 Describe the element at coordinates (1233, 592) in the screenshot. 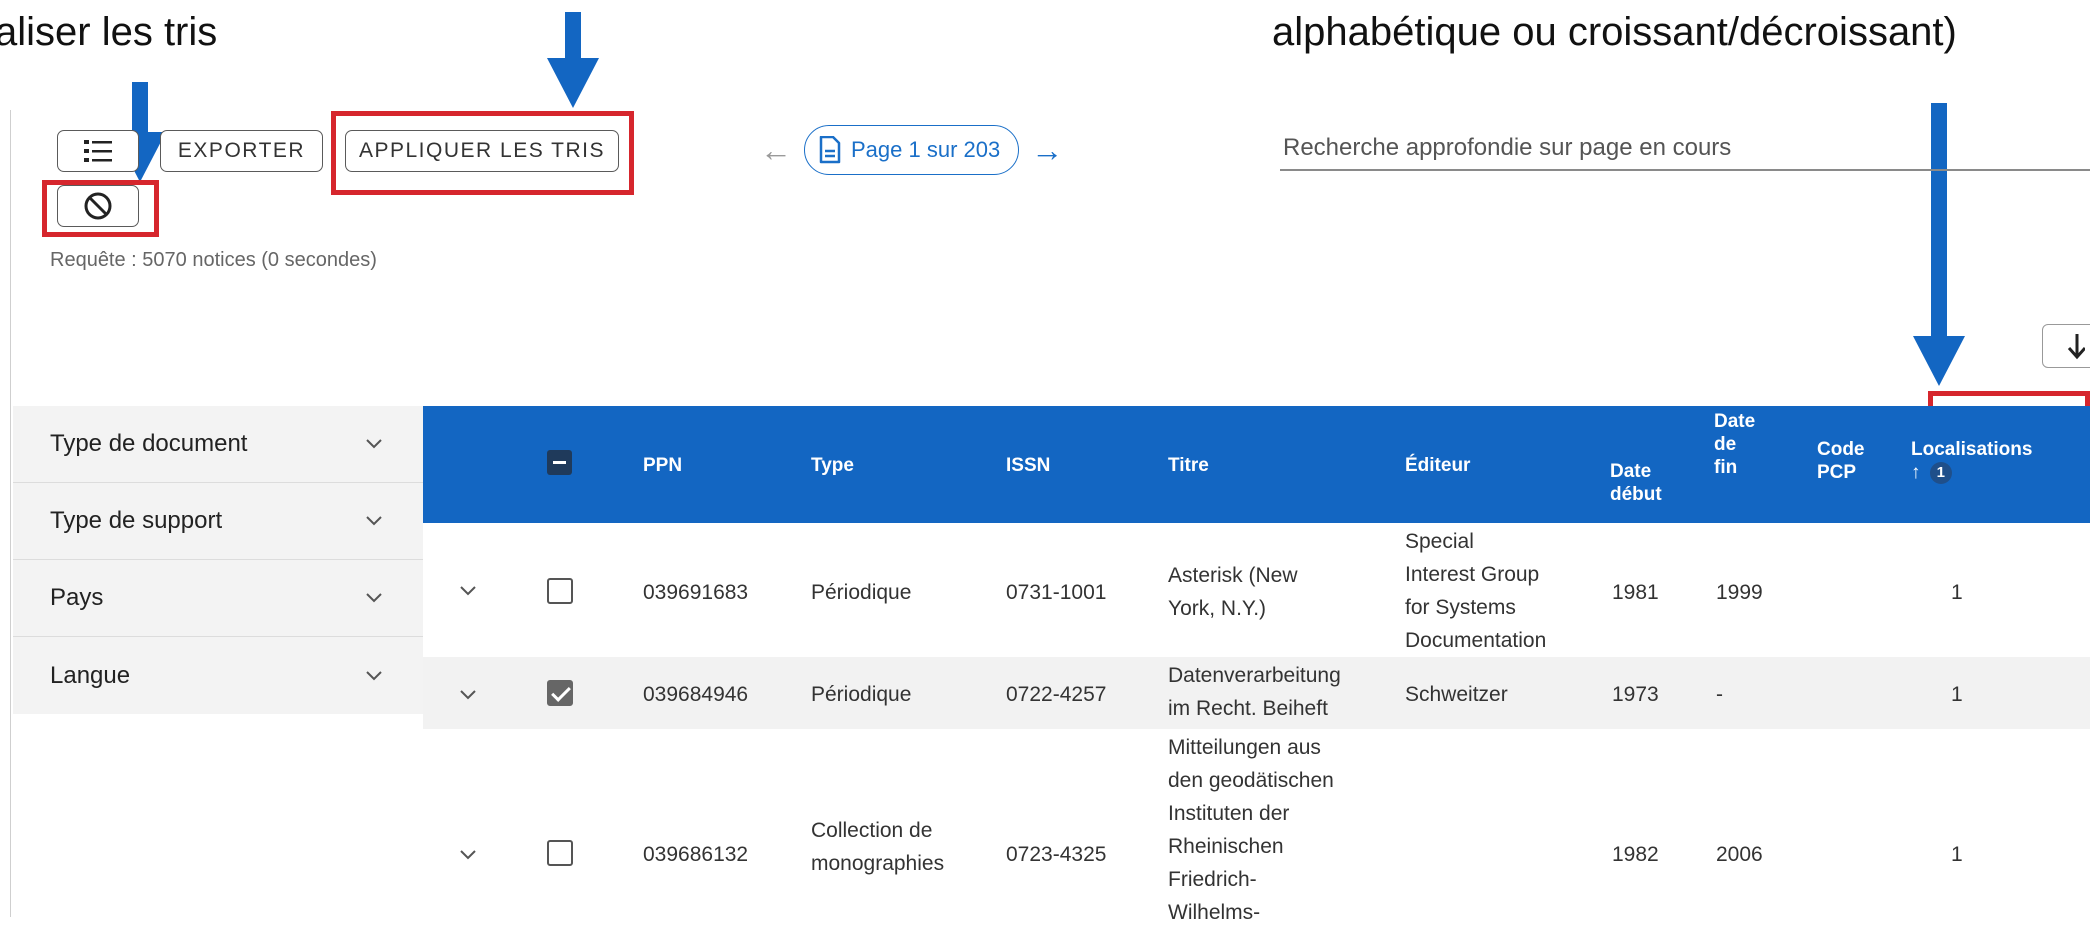

I see `cell-titre: Asterisk (New York, N.Y.)` at that location.